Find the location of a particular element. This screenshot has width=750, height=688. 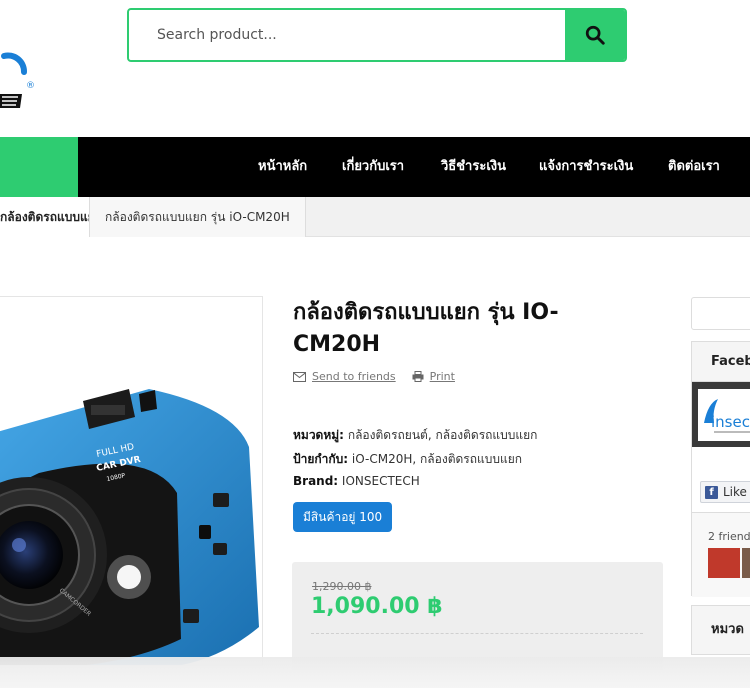

send-to-friends-link: Send to friends is located at coordinates (344, 376).